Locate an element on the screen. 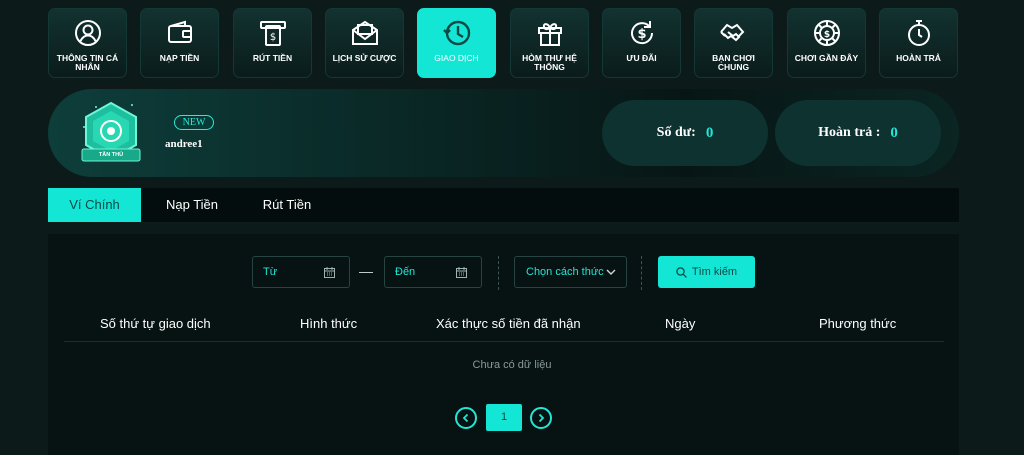  refund-label: Hoàn trả : is located at coordinates (849, 132).